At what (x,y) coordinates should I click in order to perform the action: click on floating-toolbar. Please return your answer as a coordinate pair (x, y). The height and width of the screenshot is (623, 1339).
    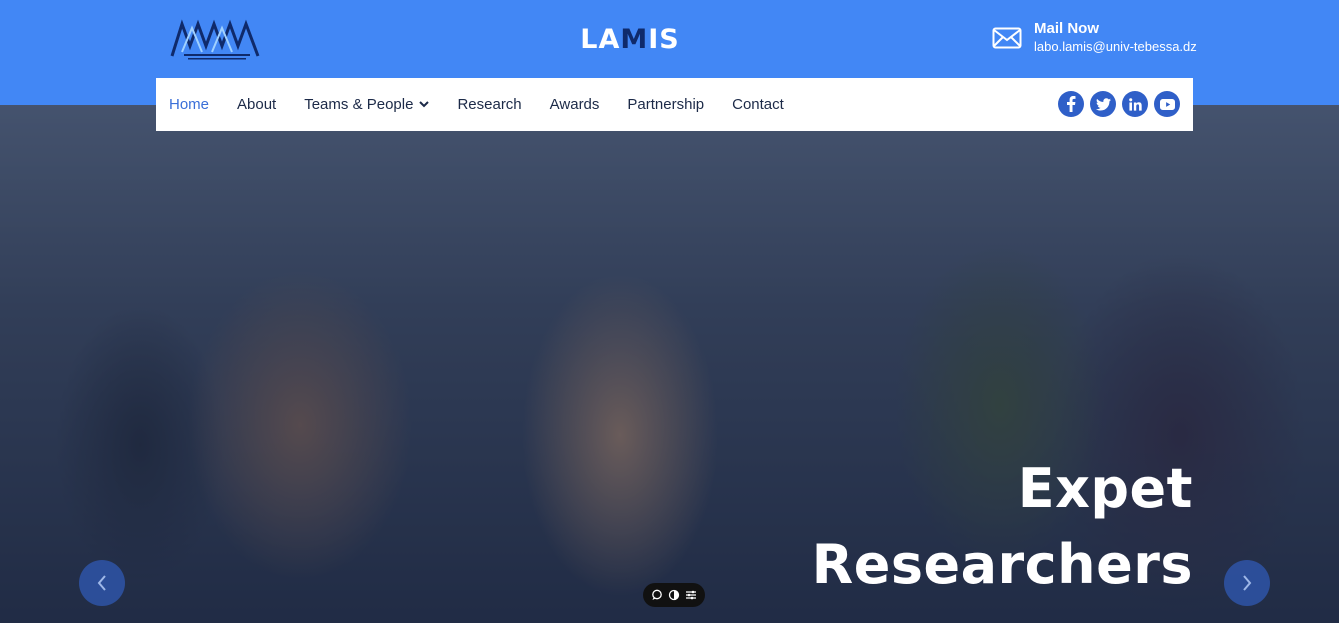
    Looking at the image, I should click on (674, 595).